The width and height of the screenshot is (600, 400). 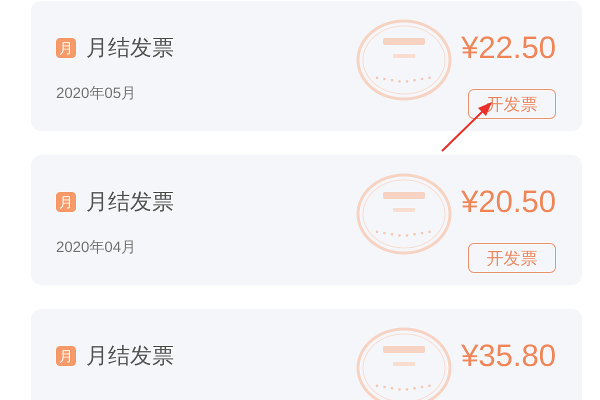 I want to click on invoice-date: 2020年04月, so click(x=97, y=248).